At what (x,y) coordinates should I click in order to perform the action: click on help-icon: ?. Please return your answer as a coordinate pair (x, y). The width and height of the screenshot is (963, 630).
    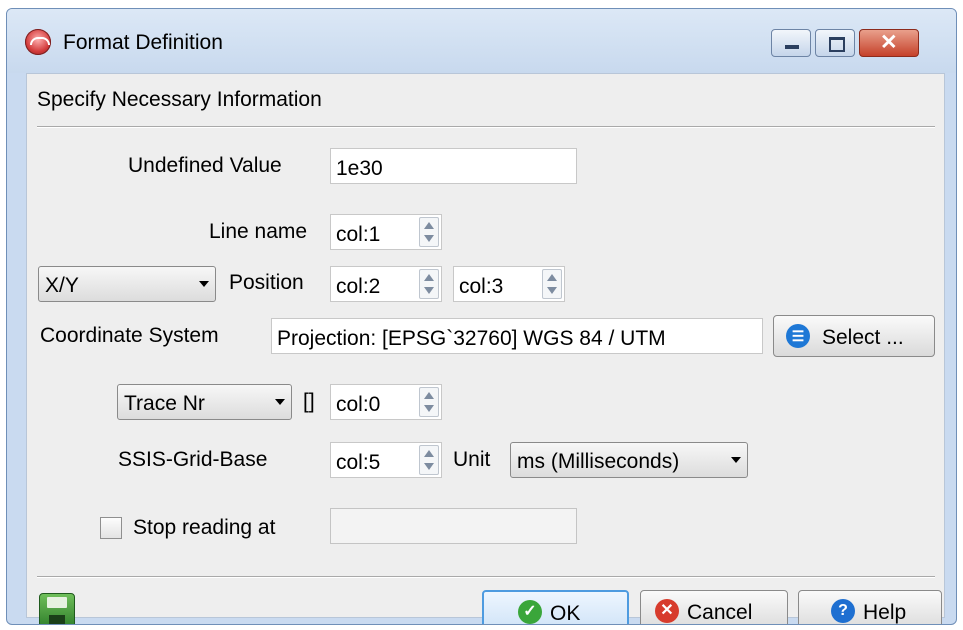
    Looking at the image, I should click on (843, 611).